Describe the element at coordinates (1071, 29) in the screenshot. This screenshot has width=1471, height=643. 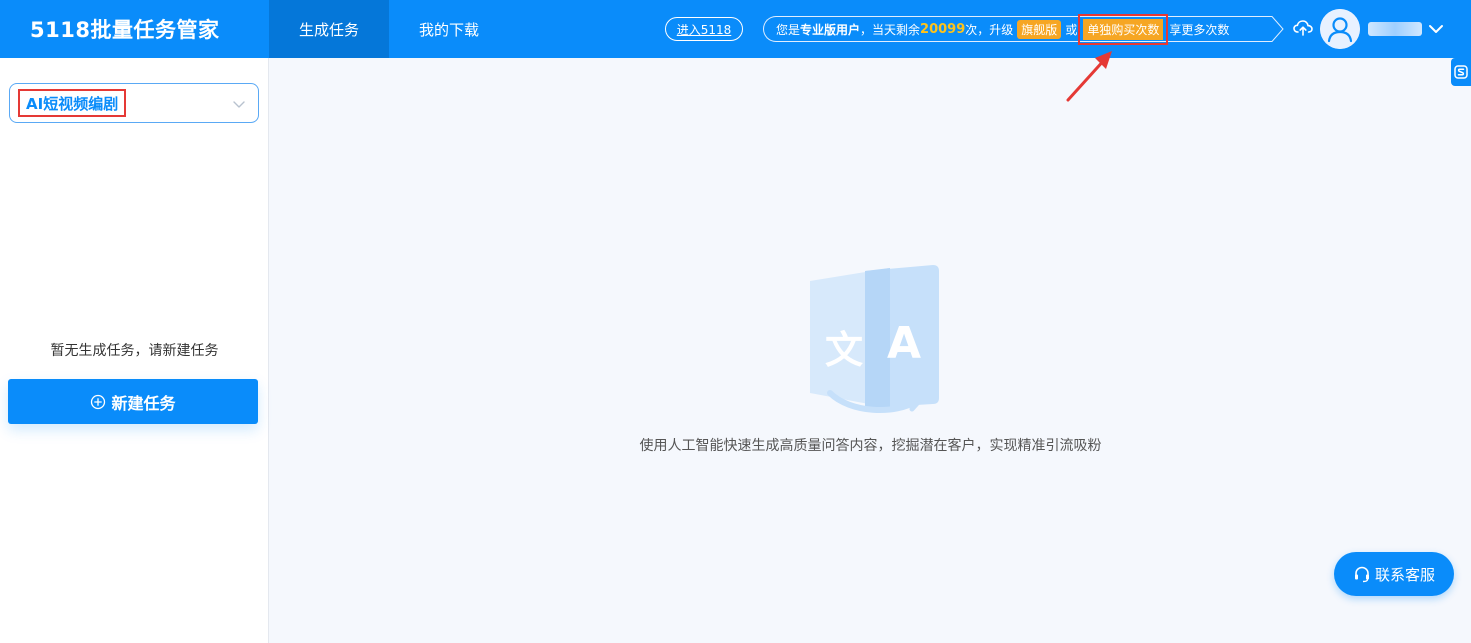
I see `status-or: 或` at that location.